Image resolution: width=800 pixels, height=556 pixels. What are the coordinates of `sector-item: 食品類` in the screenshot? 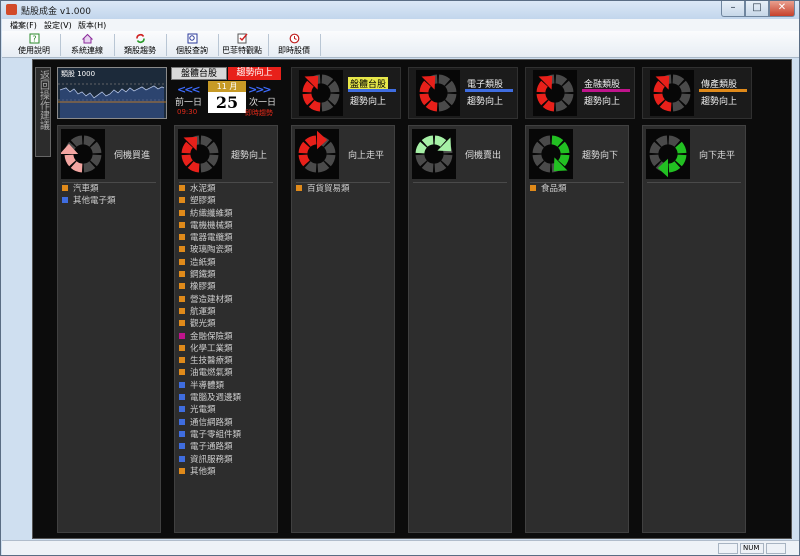 It's located at (579, 189).